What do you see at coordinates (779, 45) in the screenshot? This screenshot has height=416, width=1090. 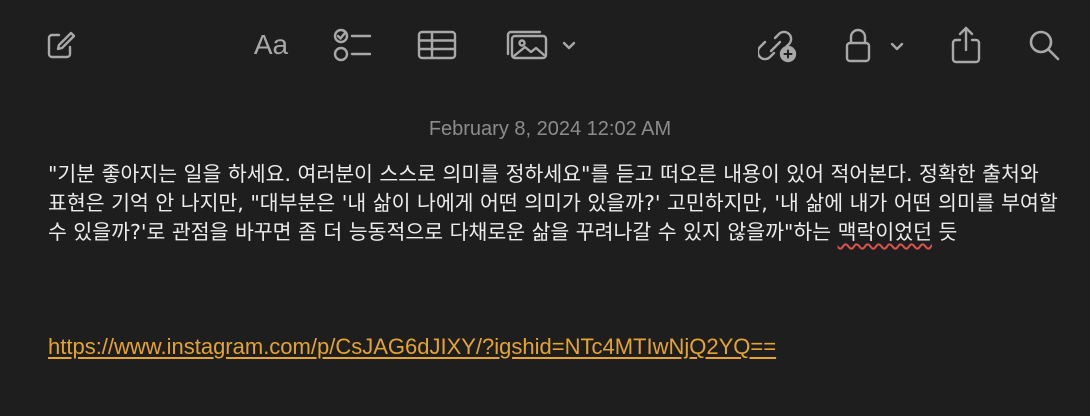 I see `collaborate-icon` at bounding box center [779, 45].